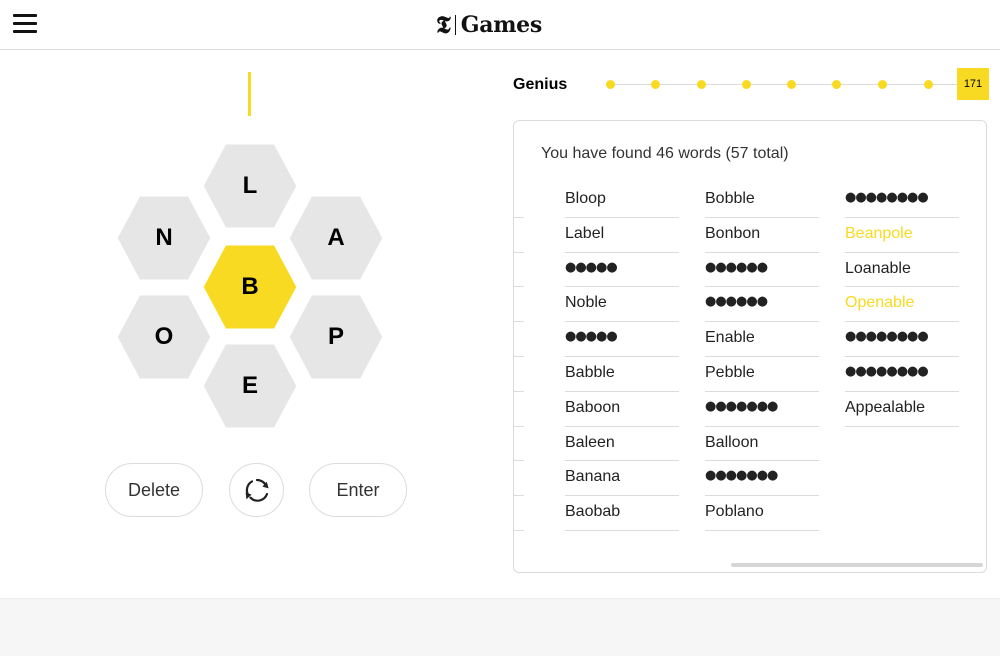 This screenshot has height=656, width=1000. What do you see at coordinates (622, 409) in the screenshot?
I see `found-word: Baboon` at bounding box center [622, 409].